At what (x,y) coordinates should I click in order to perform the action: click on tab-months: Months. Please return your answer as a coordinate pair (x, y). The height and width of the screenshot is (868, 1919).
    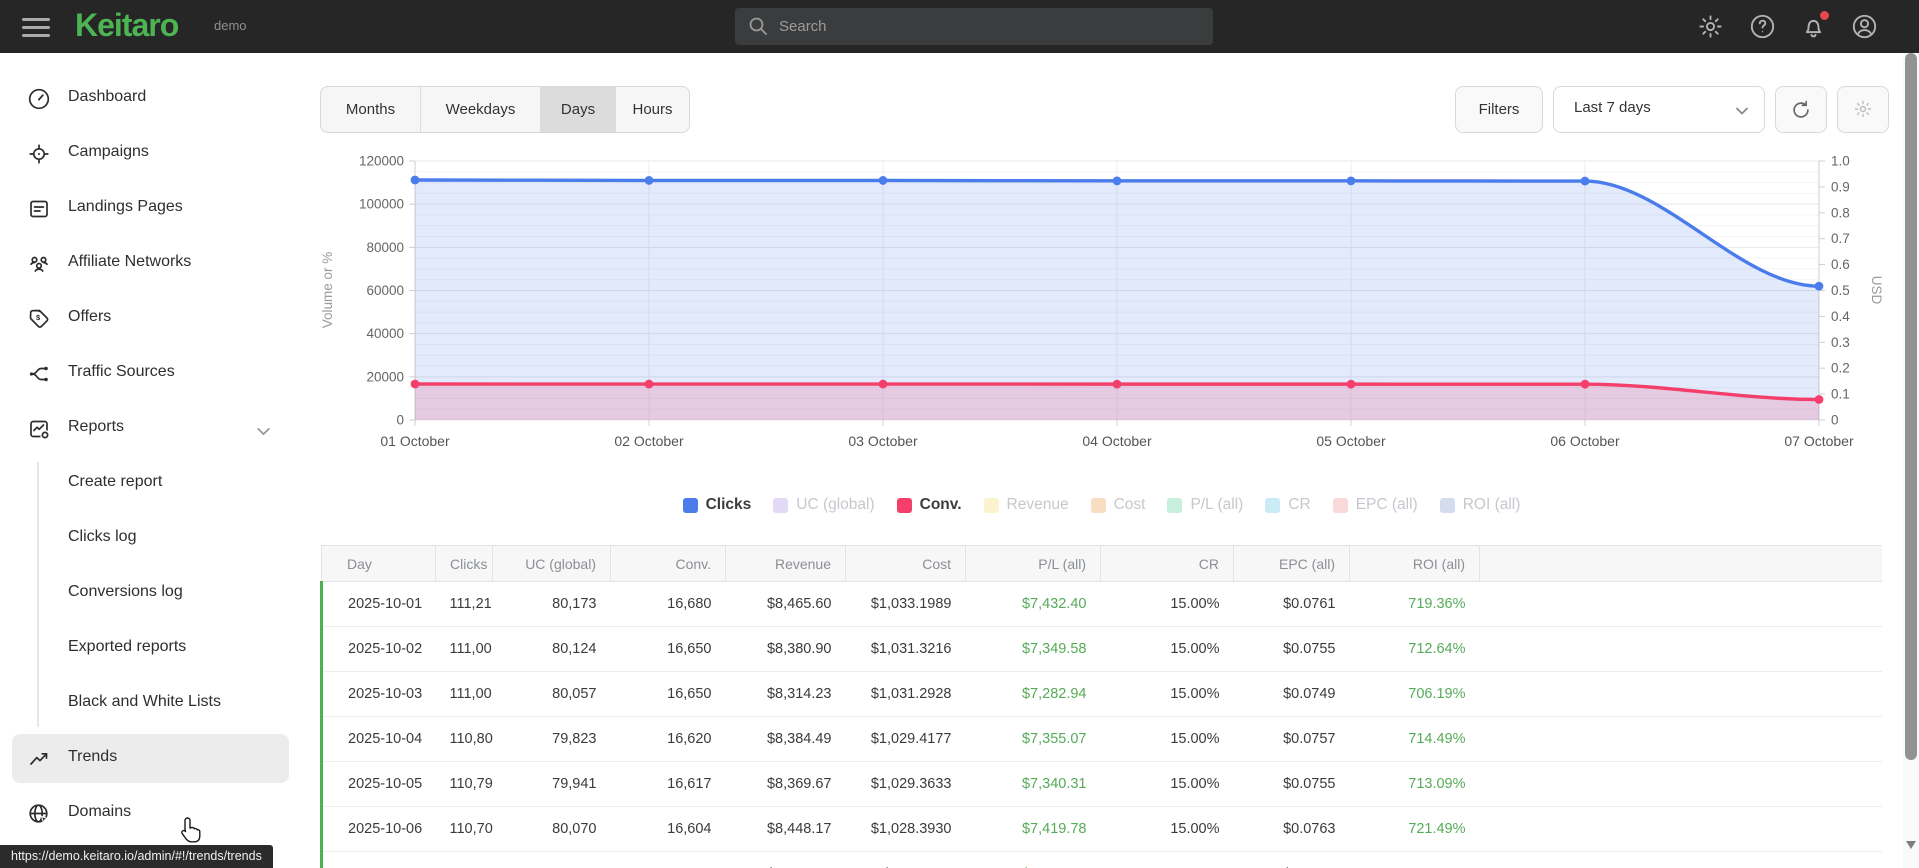
    Looking at the image, I should click on (371, 109).